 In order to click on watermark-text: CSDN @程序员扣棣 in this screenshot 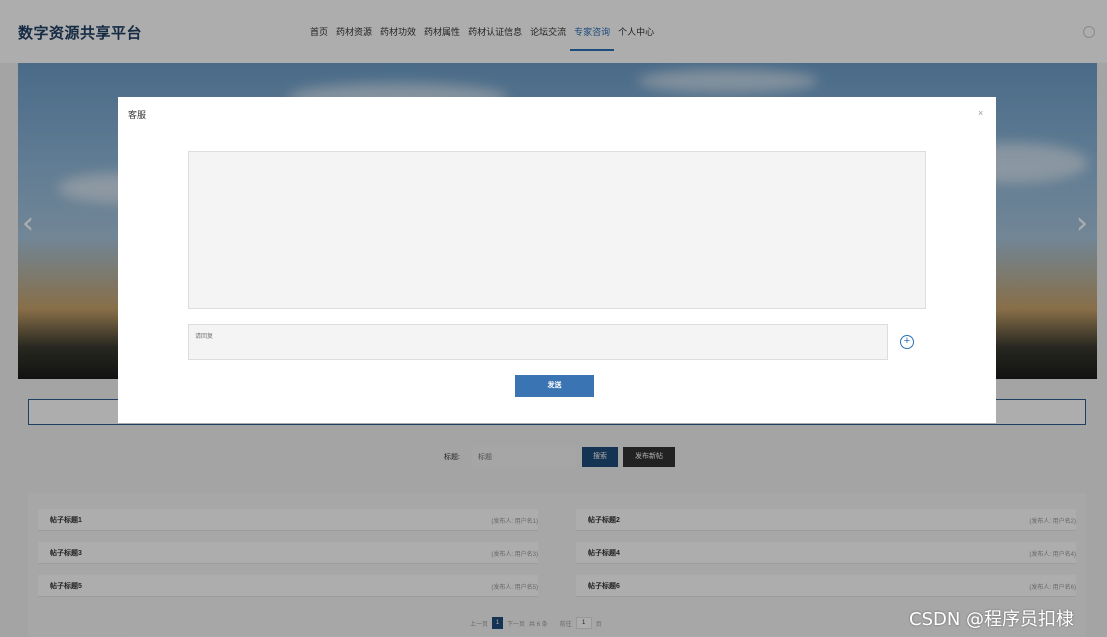, I will do `click(992, 619)`.